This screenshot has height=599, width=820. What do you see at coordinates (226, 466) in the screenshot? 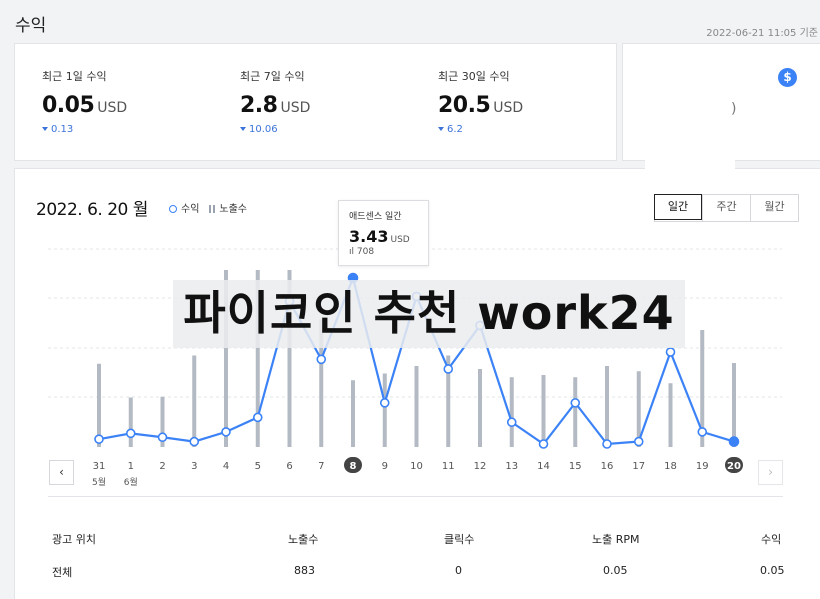
I see `x-tick-label: 4` at bounding box center [226, 466].